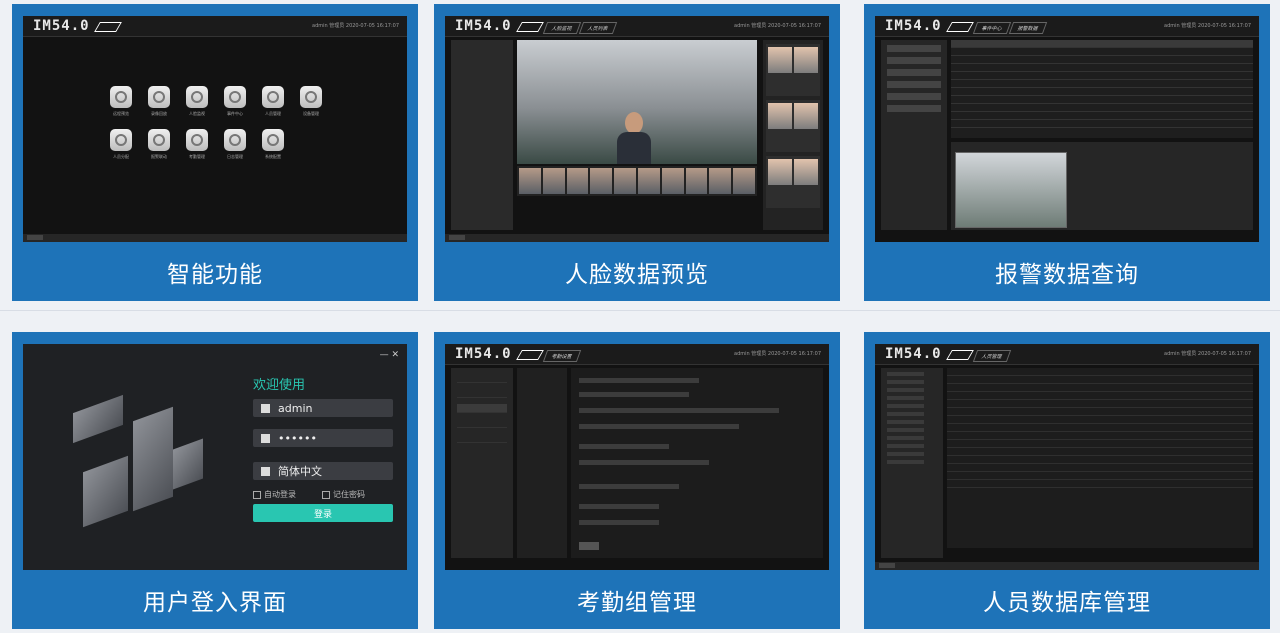  What do you see at coordinates (235, 101) in the screenshot?
I see `app-item: 事件中心` at bounding box center [235, 101].